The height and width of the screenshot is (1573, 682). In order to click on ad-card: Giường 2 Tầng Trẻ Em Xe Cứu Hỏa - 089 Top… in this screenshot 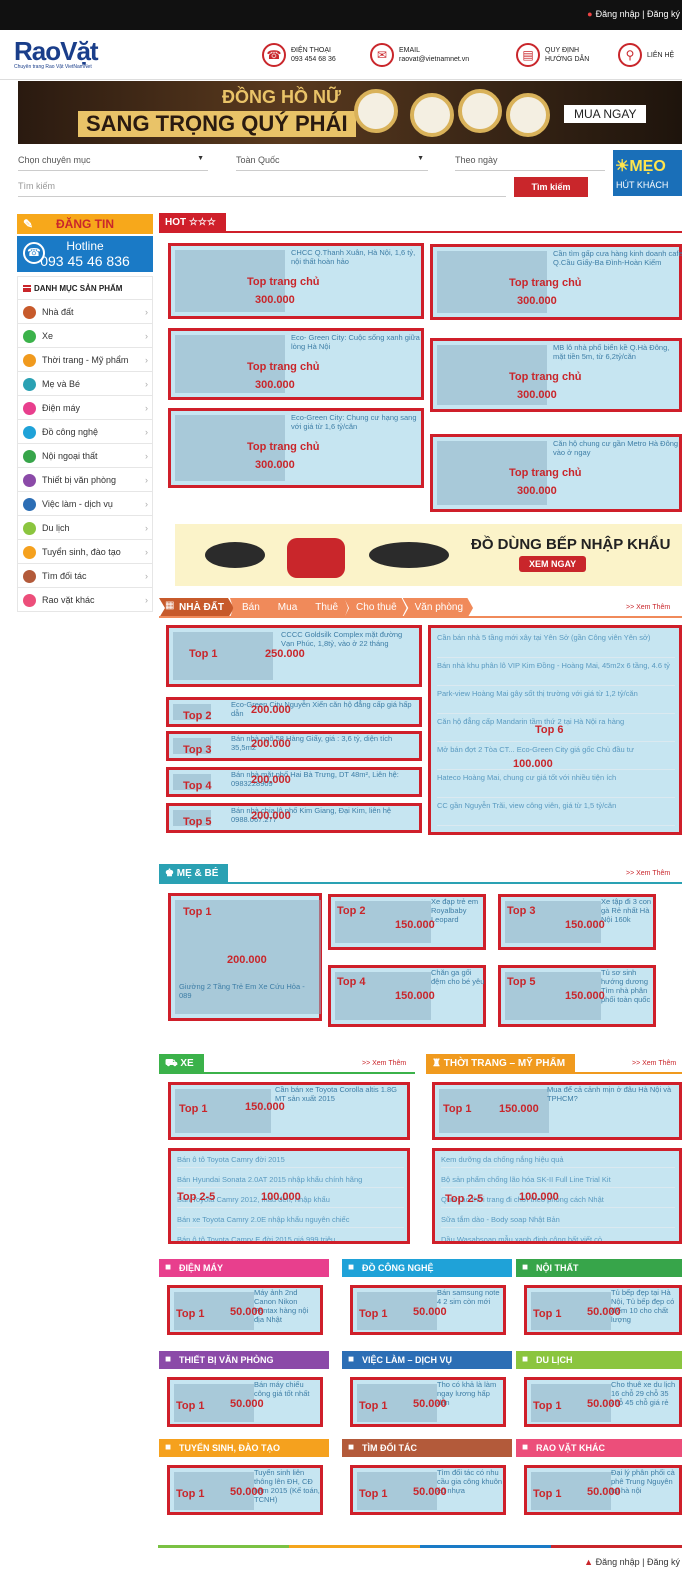, I will do `click(245, 957)`.